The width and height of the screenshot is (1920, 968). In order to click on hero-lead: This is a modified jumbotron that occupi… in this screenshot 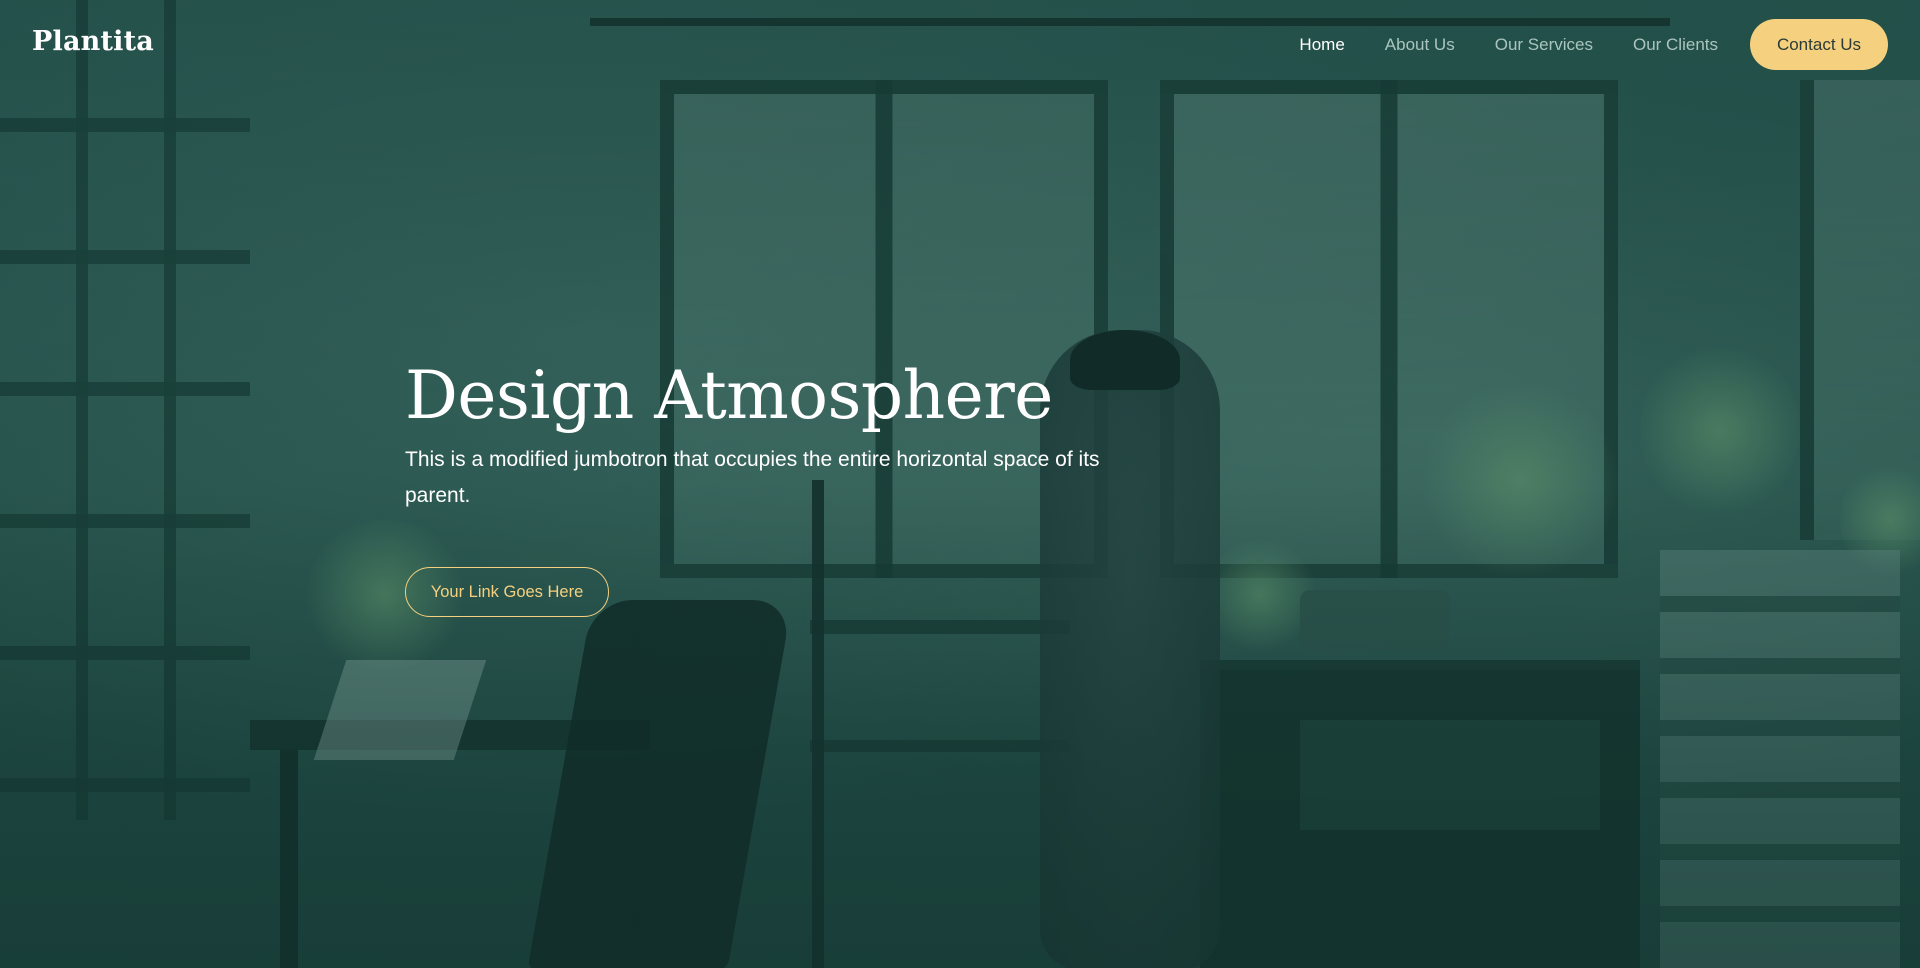, I will do `click(752, 477)`.